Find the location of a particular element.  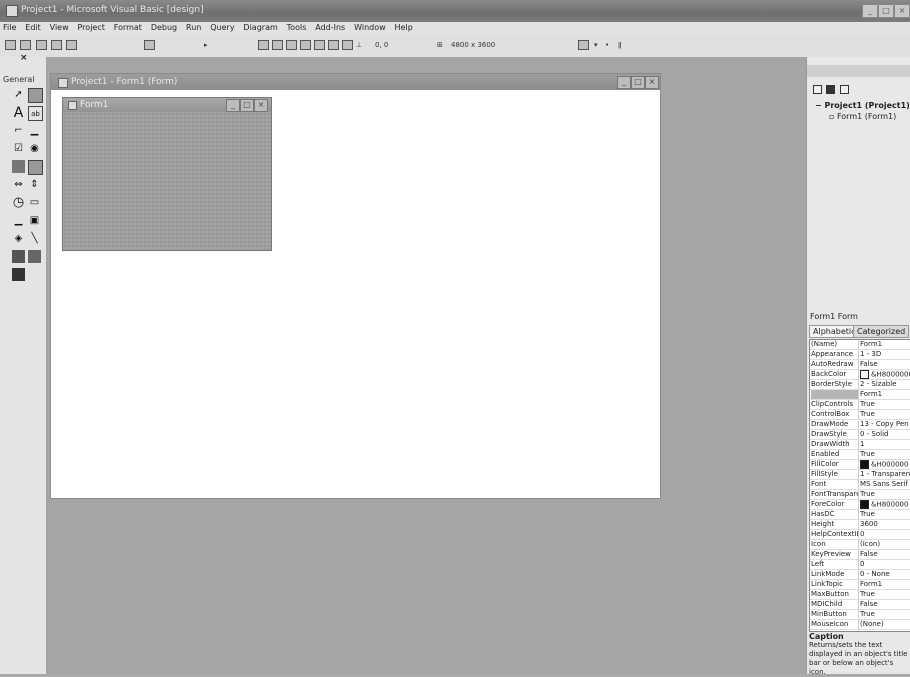

property-row: (Name) Form1 is located at coordinates (860, 345).